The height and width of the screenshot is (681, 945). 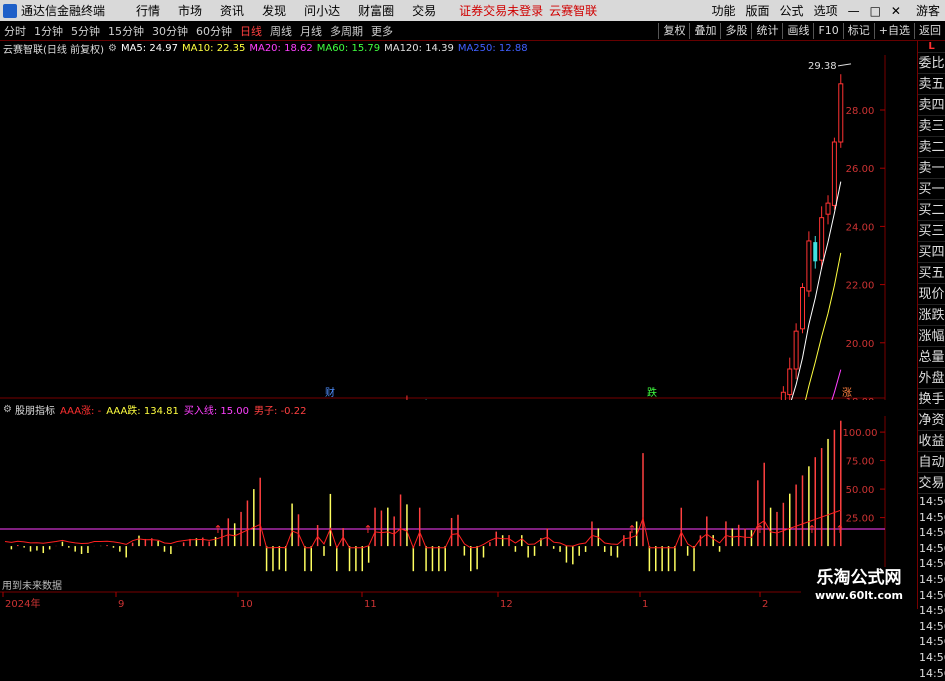 What do you see at coordinates (875, 11) in the screenshot?
I see `maximize-icon: □` at bounding box center [875, 11].